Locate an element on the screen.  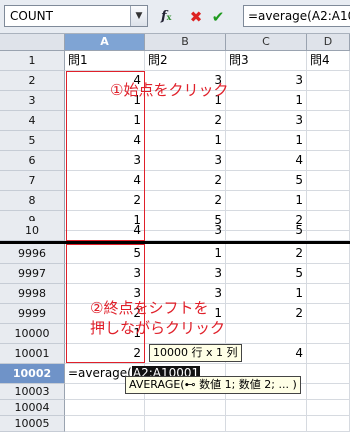
row-header: 9997 is located at coordinates (32, 274).